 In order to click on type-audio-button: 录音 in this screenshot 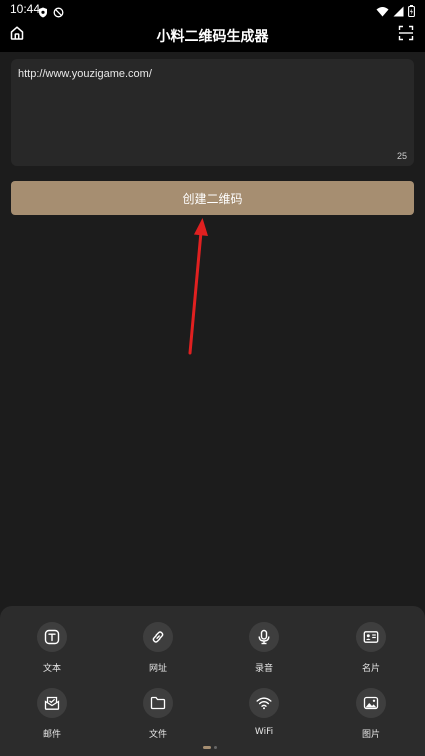, I will do `click(264, 650)`.